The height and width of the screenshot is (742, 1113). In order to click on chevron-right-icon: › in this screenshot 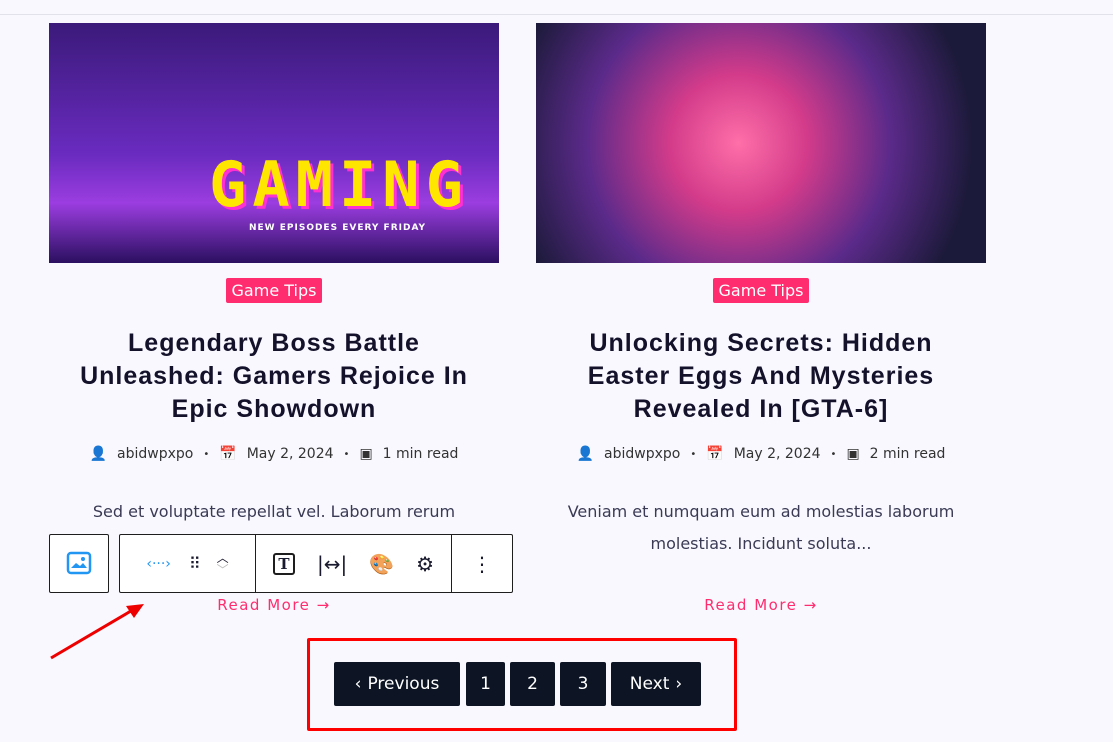, I will do `click(679, 684)`.